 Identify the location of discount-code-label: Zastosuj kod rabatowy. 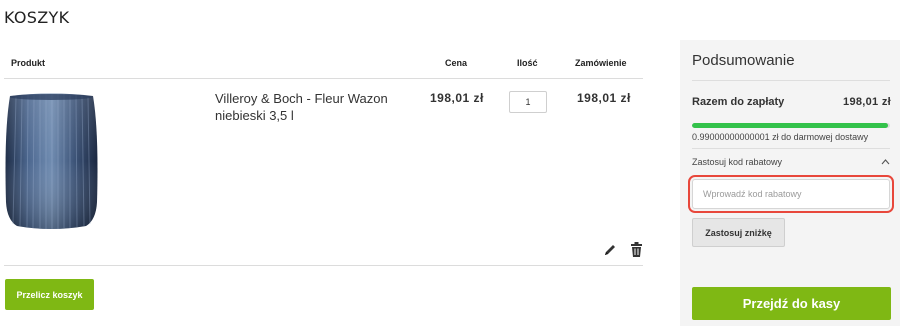
(737, 162).